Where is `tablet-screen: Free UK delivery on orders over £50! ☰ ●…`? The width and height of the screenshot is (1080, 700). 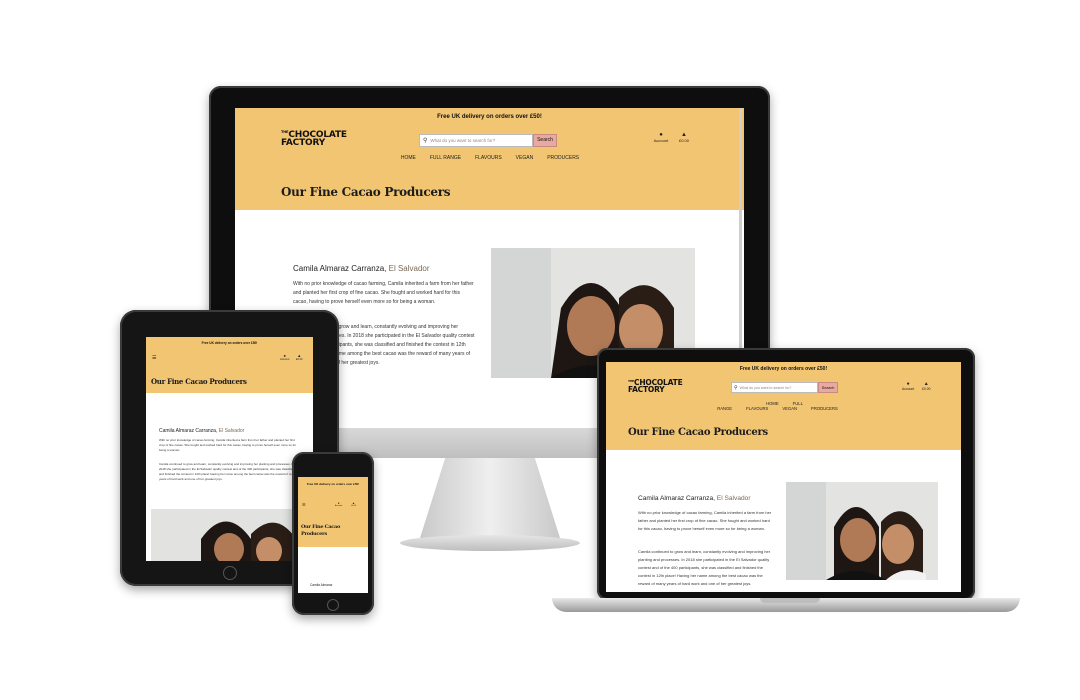
tablet-screen: Free UK delivery on orders over £50! ☰ ●… is located at coordinates (229, 449).